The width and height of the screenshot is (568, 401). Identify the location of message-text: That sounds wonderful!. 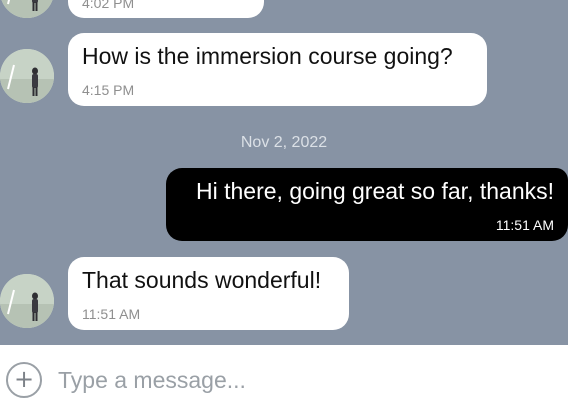
(202, 280).